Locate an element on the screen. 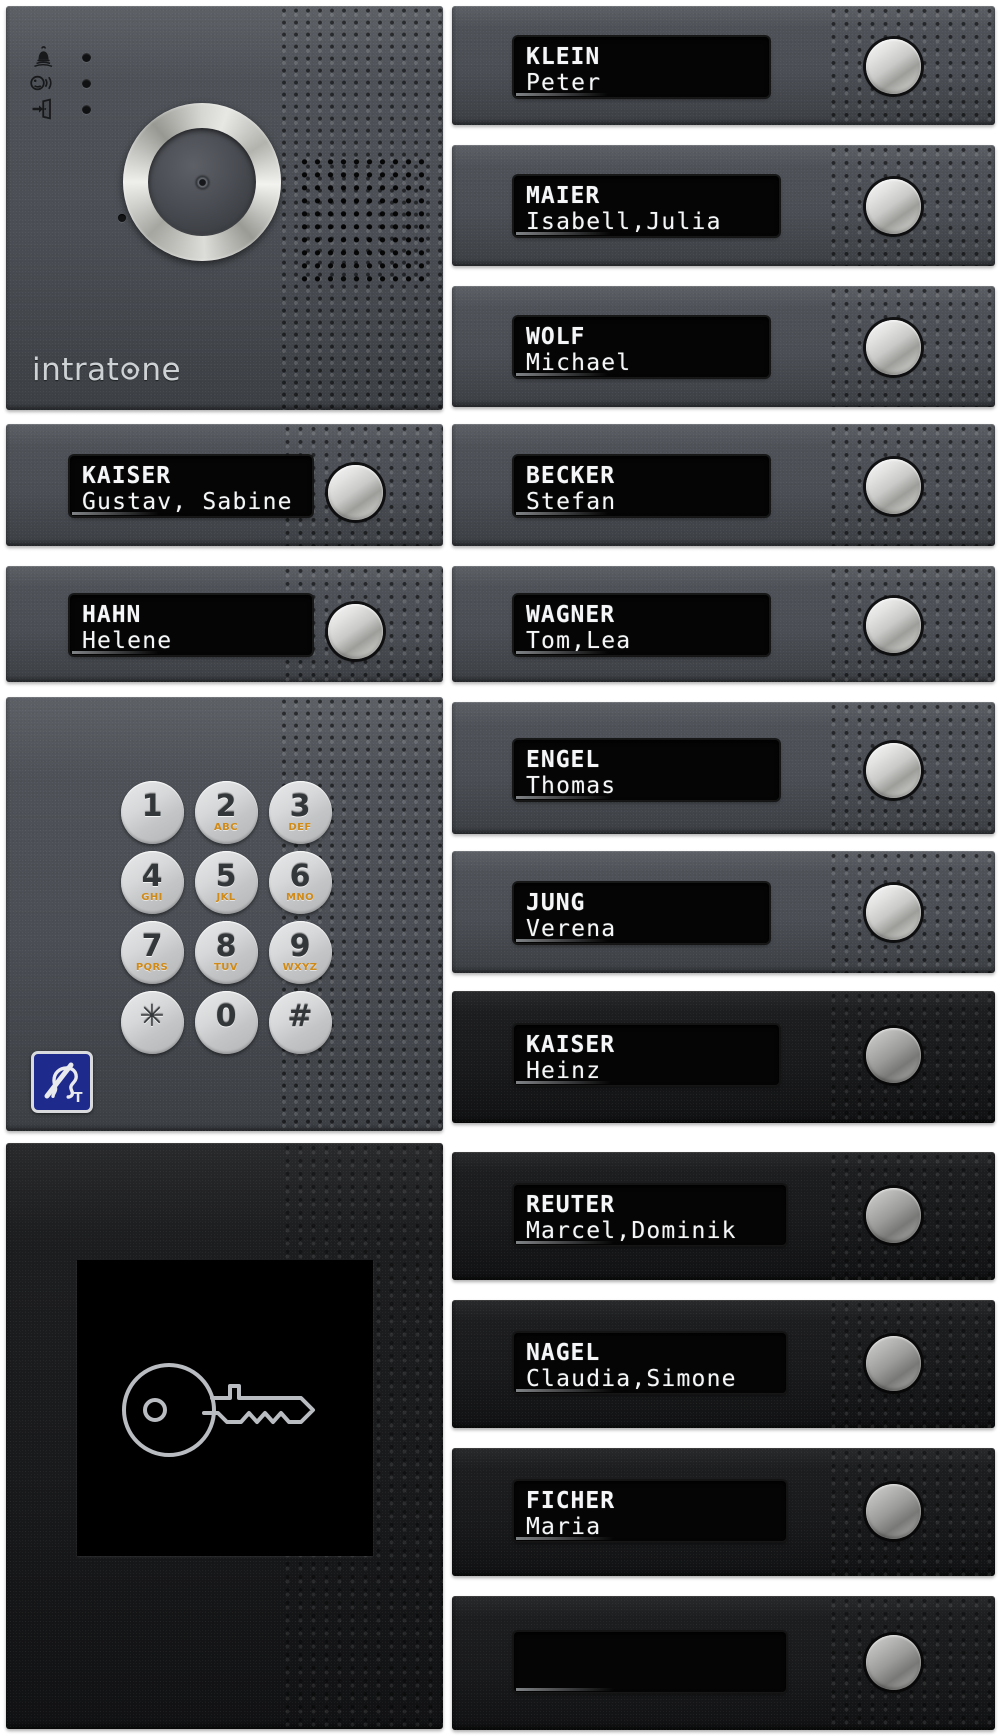 Image resolution: width=1001 pixels, height=1736 pixels. key-3: 3 DEF is located at coordinates (300, 812).